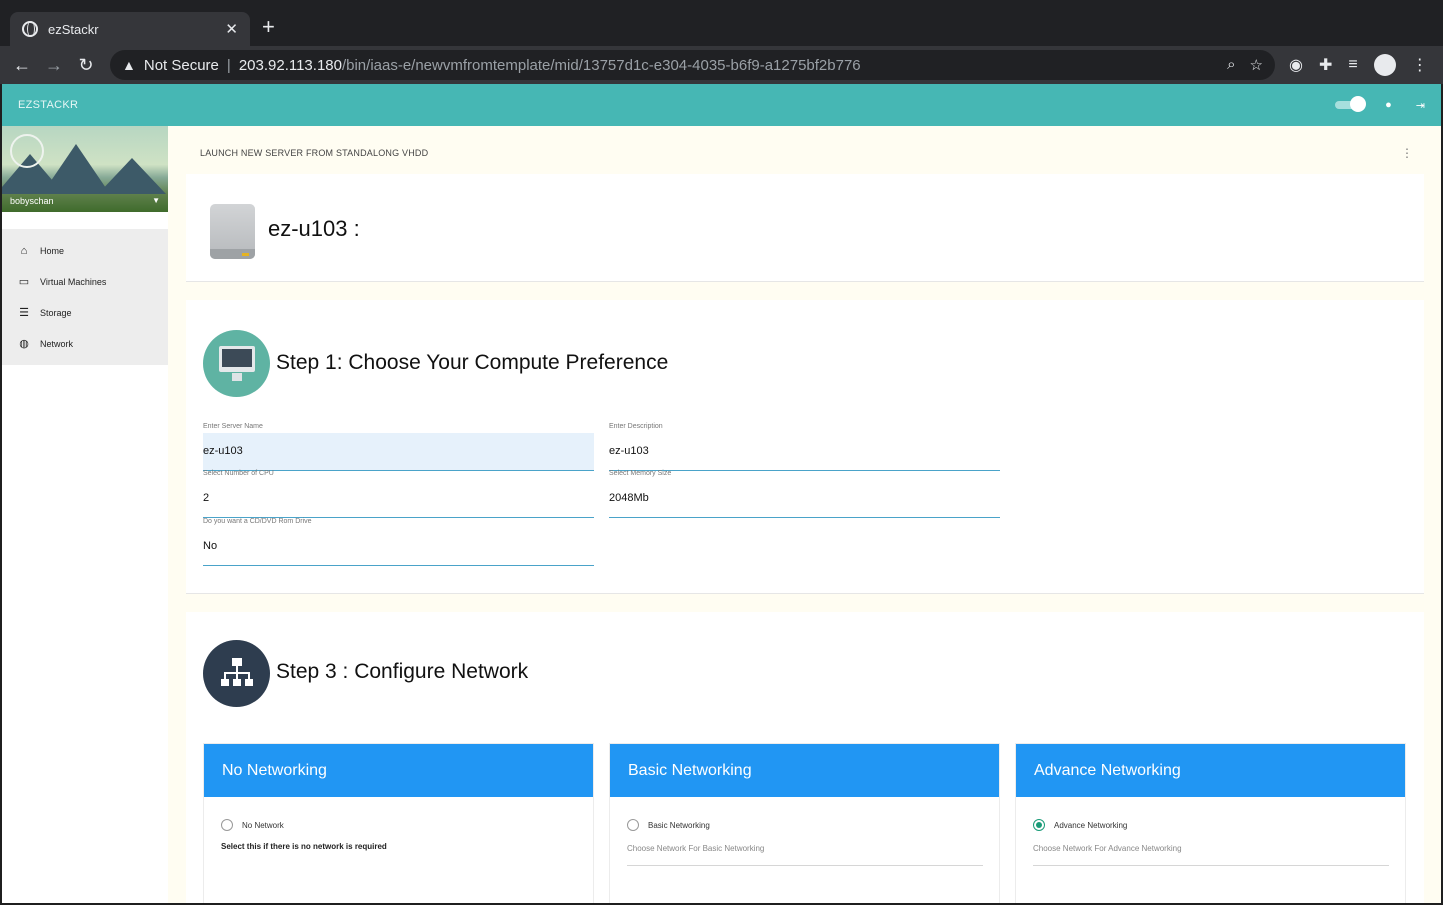  I want to click on new-tab-button: +, so click(268, 27).